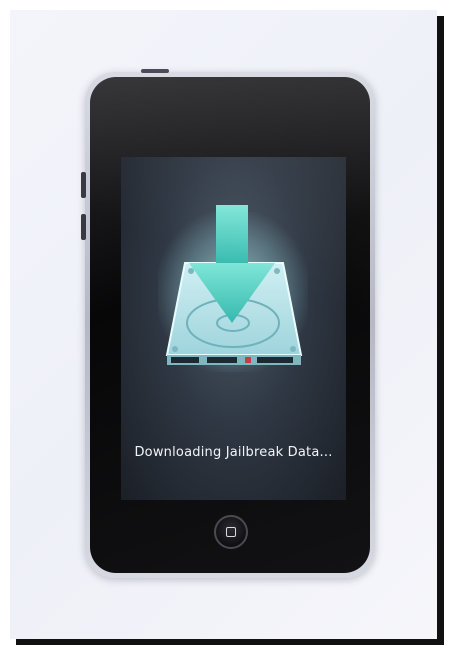 The width and height of the screenshot is (453, 655). I want to click on frame-shadow-bottom, so click(230, 642).